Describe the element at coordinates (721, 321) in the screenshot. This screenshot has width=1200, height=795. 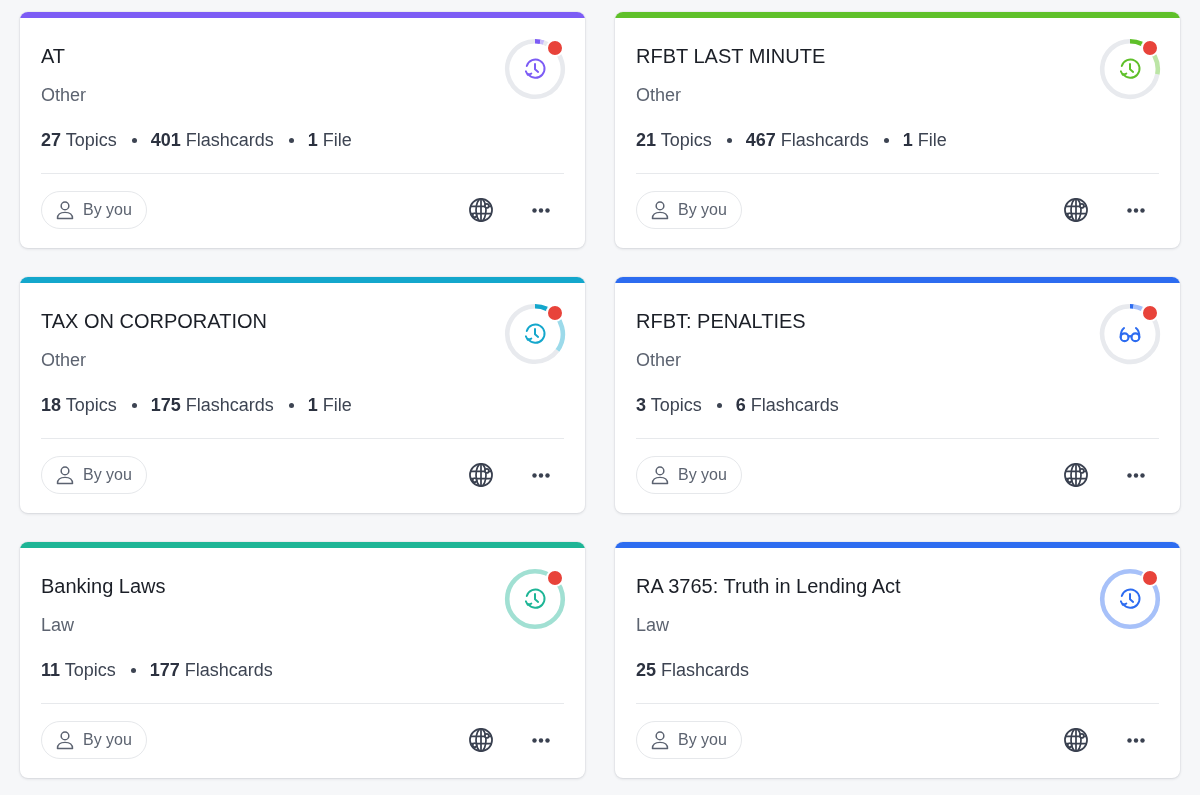
I see `deck-title: RFBT: PENALTIES` at that location.